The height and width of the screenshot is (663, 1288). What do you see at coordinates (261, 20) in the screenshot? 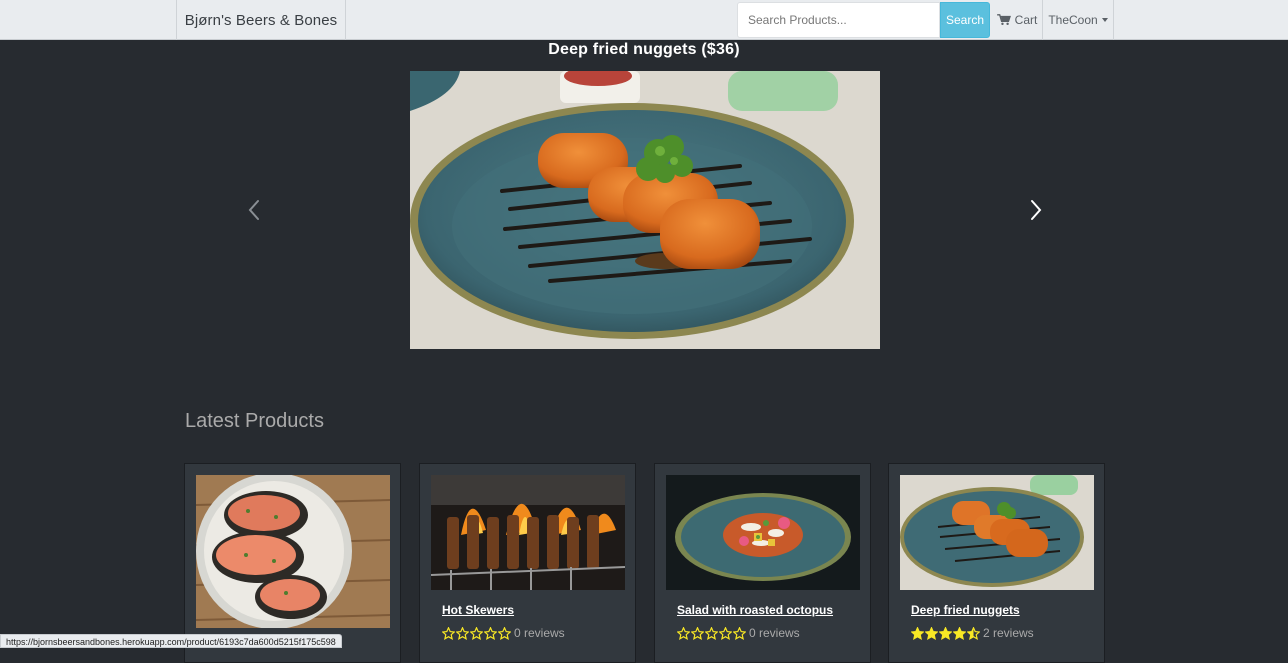
I see `brand-link: Bjørn's Beers & Bones` at bounding box center [261, 20].